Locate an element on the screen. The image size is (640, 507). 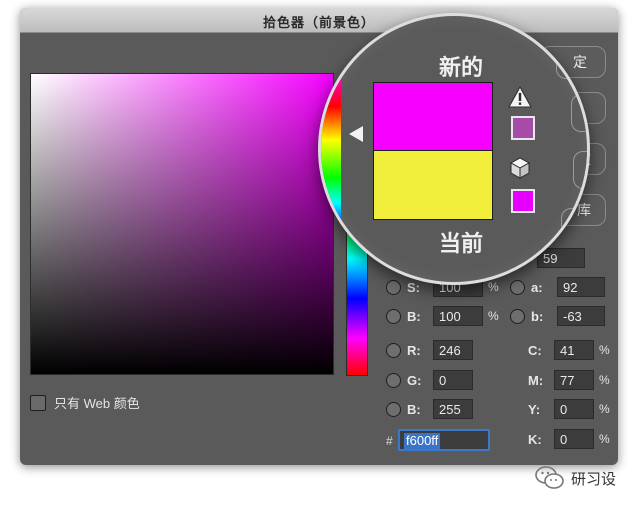
r-input: 246 is located at coordinates (453, 350).